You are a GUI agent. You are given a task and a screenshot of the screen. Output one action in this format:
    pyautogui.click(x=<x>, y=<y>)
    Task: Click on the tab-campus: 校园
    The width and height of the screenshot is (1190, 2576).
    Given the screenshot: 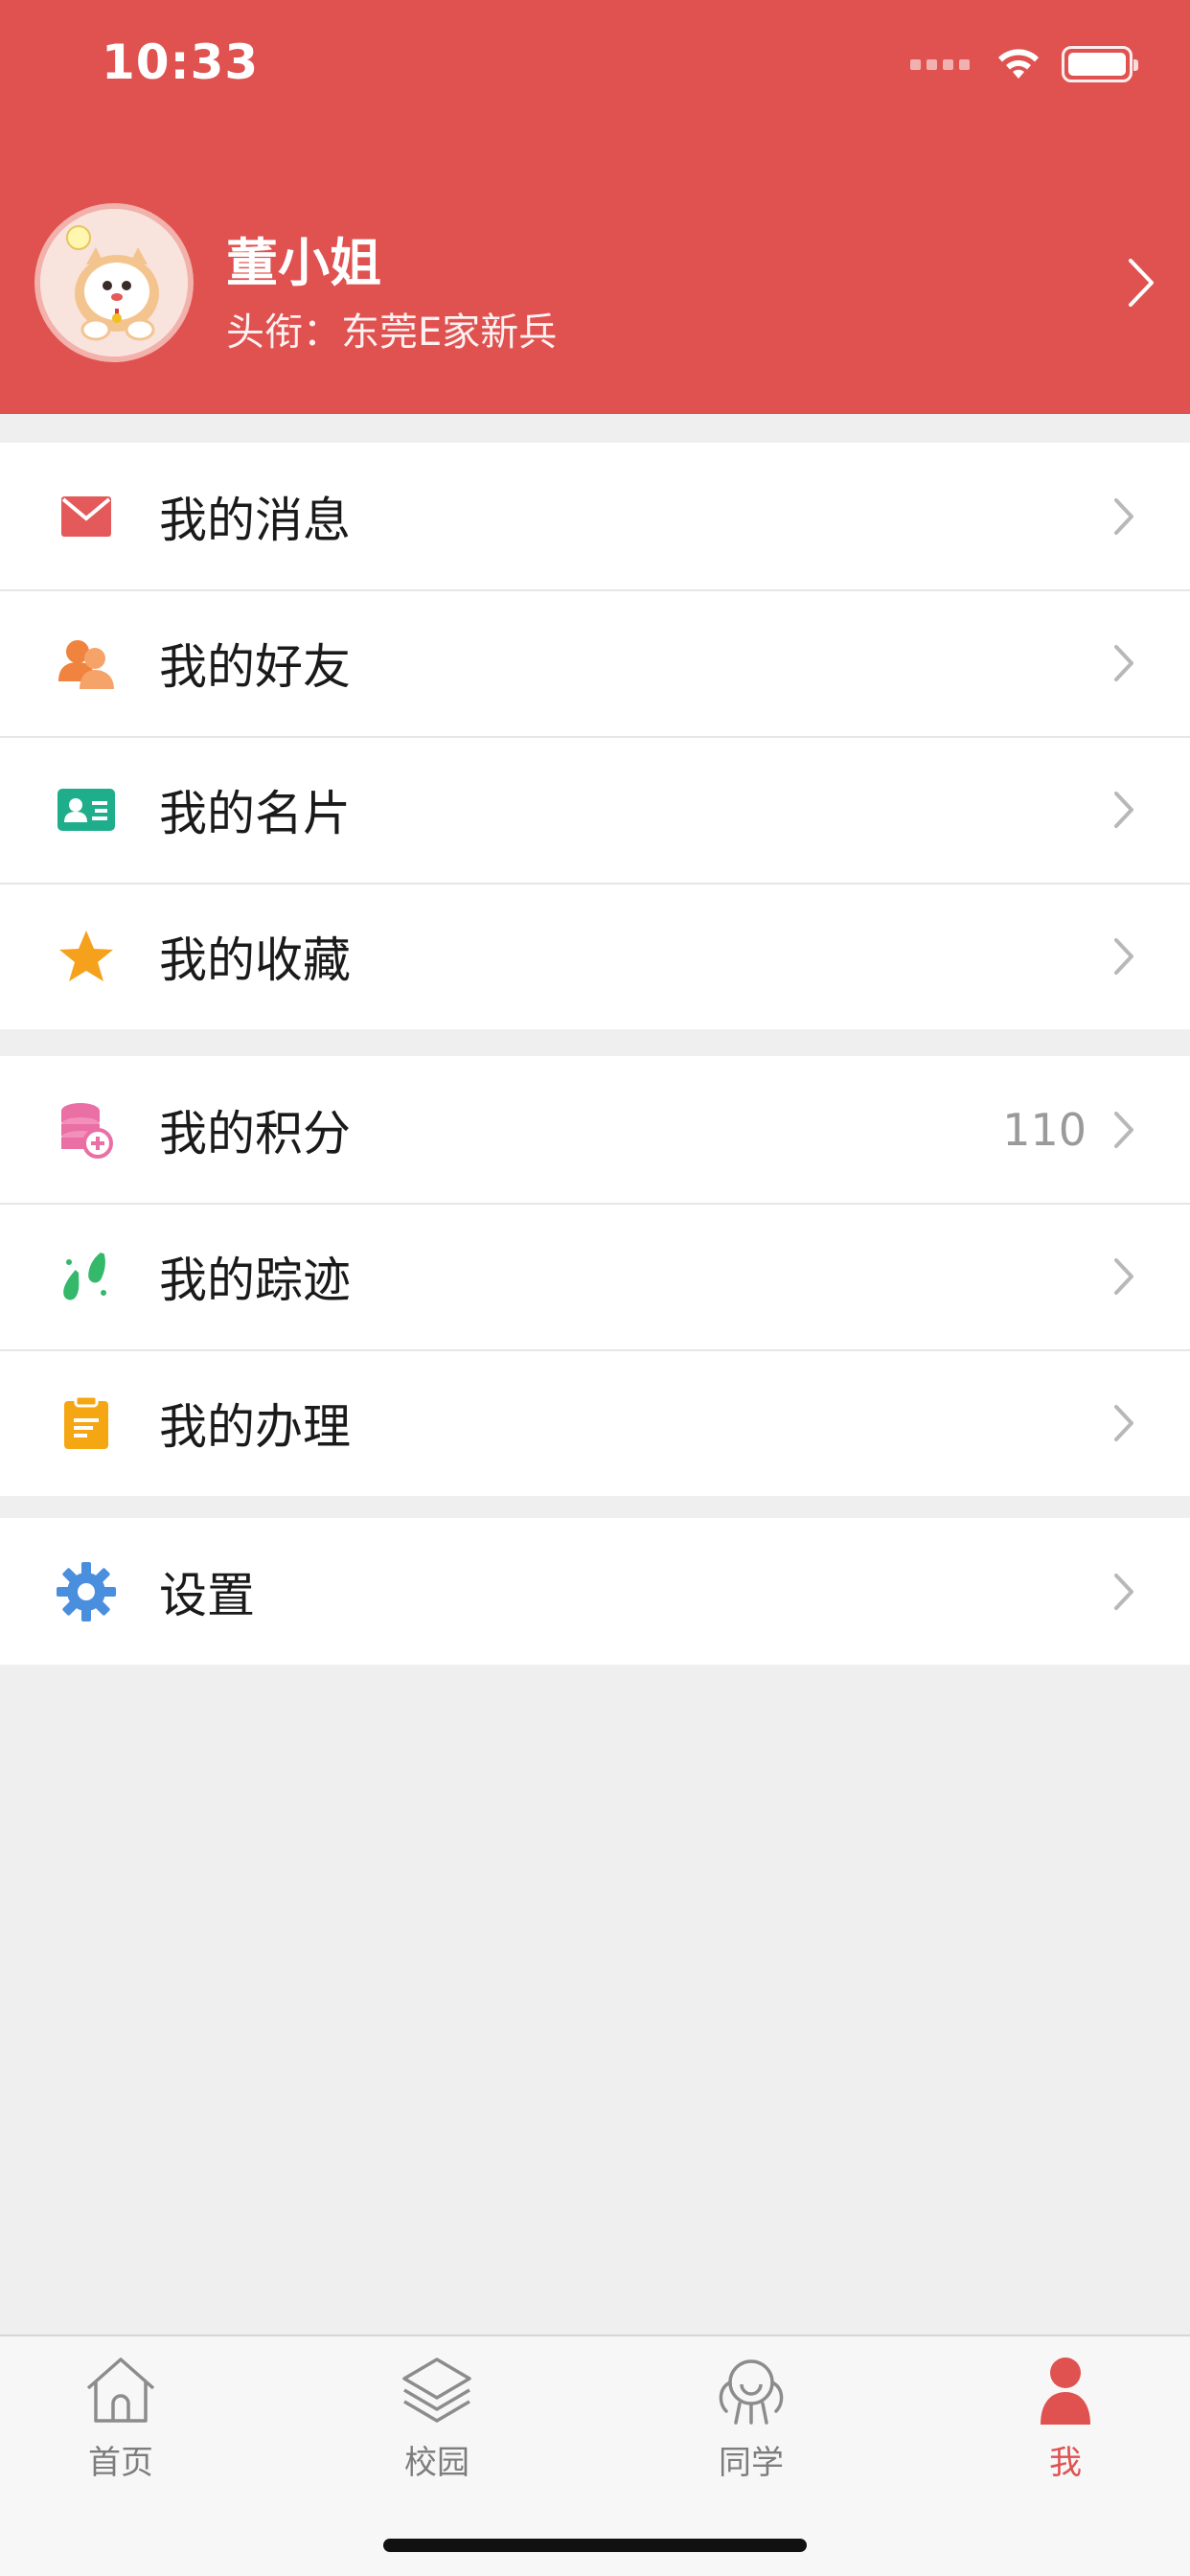 What is the action you would take?
    pyautogui.click(x=437, y=2425)
    